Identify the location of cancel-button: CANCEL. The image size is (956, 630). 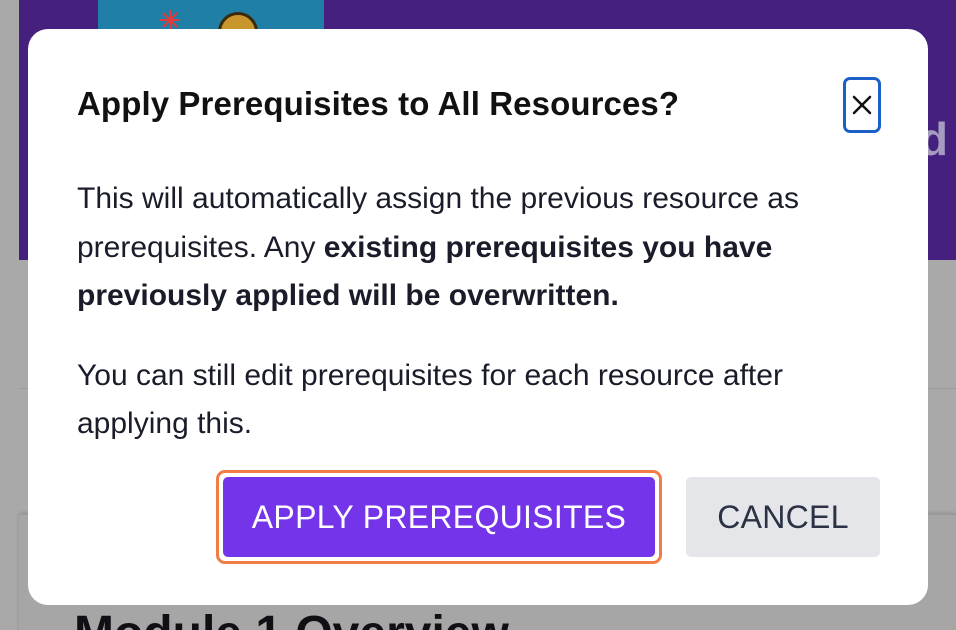
(783, 517).